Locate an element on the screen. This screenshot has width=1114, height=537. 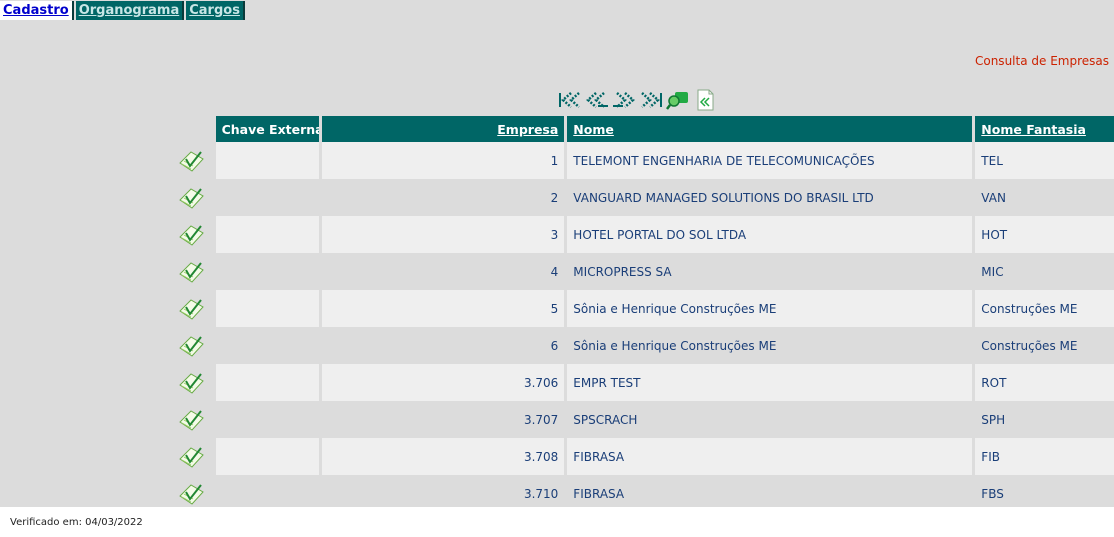
table-row: 3.708 FIBRASA FIB is located at coordinates (641, 456).